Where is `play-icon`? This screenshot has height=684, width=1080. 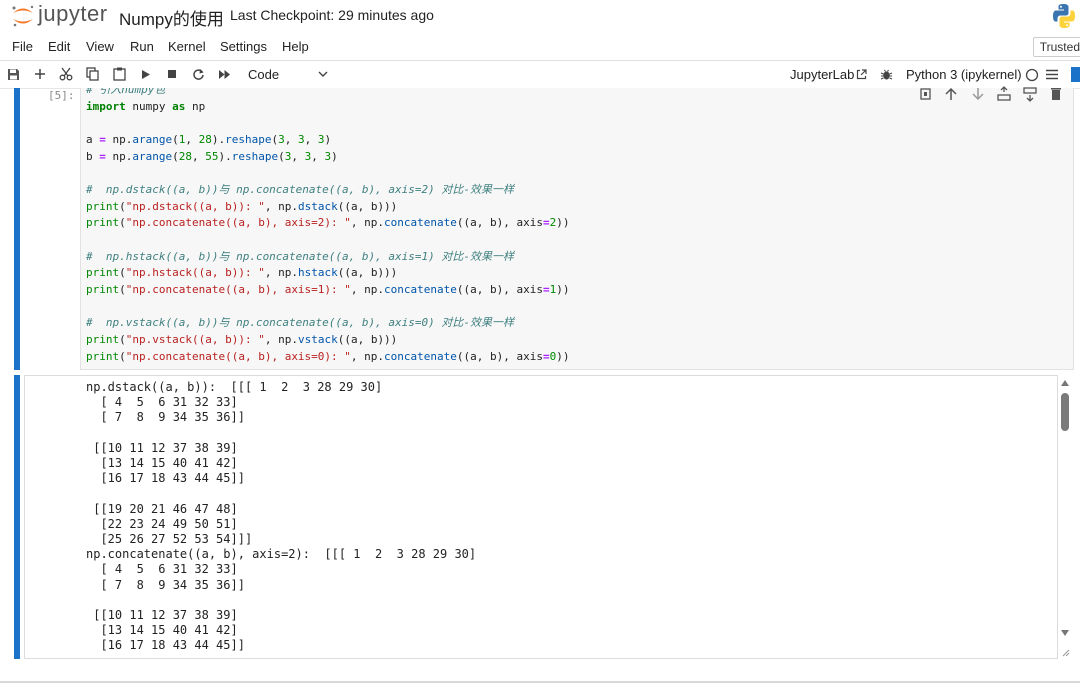 play-icon is located at coordinates (146, 74).